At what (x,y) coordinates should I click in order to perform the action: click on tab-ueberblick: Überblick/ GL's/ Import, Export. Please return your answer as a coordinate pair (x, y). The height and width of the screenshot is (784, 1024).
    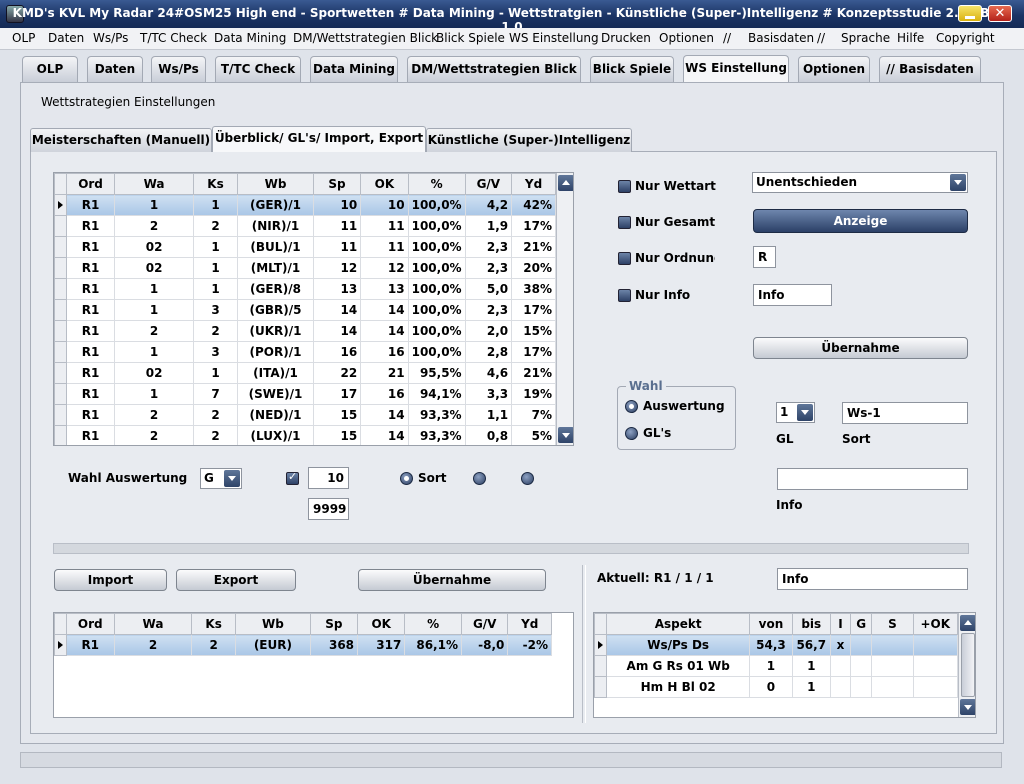
    Looking at the image, I should click on (319, 139).